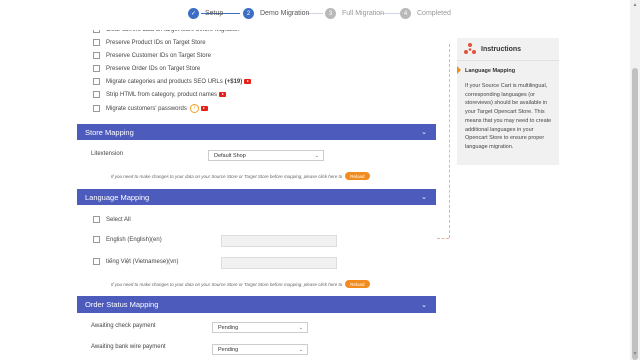  What do you see at coordinates (230, 155) in the screenshot?
I see `select-value: Default Shop` at bounding box center [230, 155].